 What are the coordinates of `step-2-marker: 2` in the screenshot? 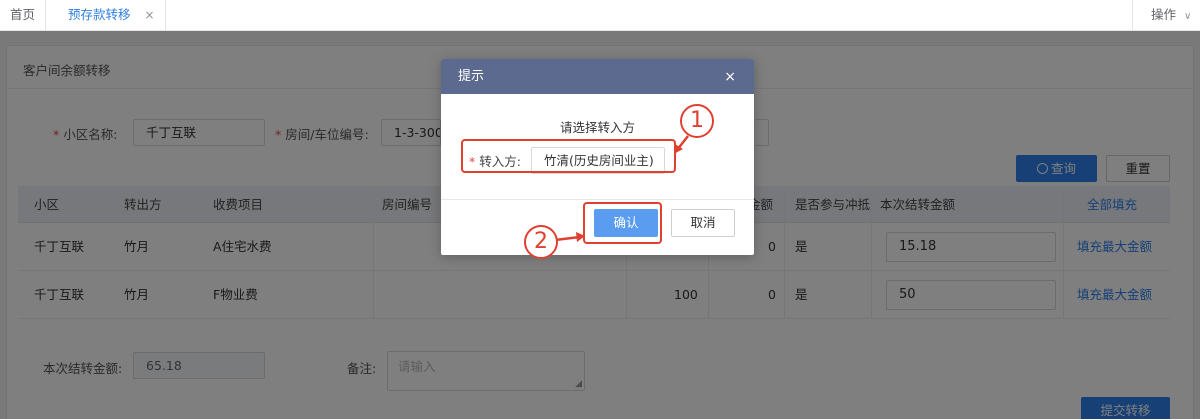 It's located at (541, 242).